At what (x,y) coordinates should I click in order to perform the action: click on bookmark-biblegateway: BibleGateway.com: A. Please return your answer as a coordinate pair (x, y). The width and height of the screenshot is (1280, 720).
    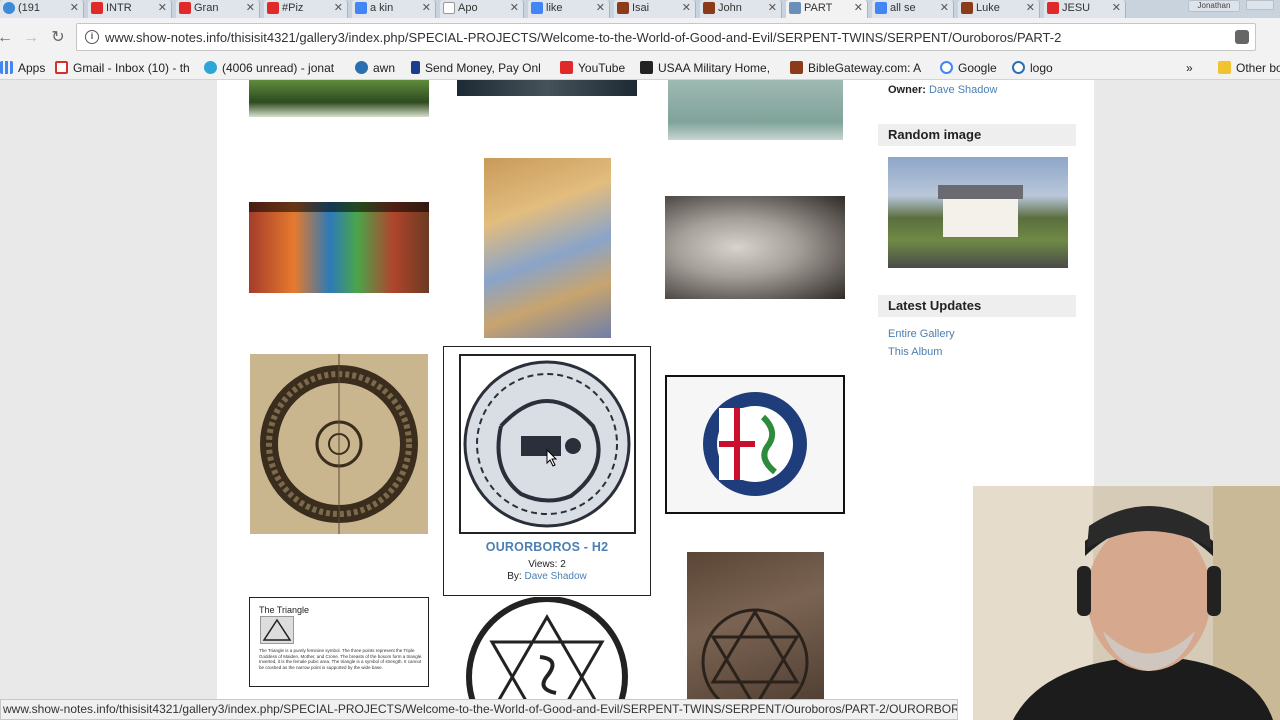
    Looking at the image, I should click on (855, 68).